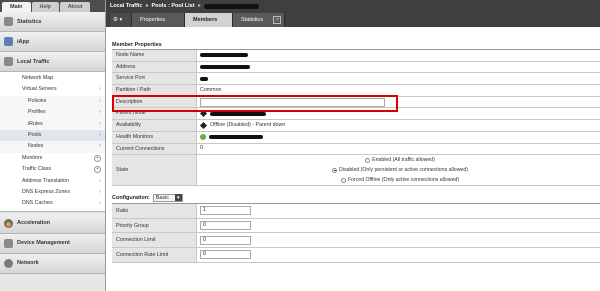  I want to click on breadcrumb: Local Traffic » Pools : Pool List », so click(184, 6).